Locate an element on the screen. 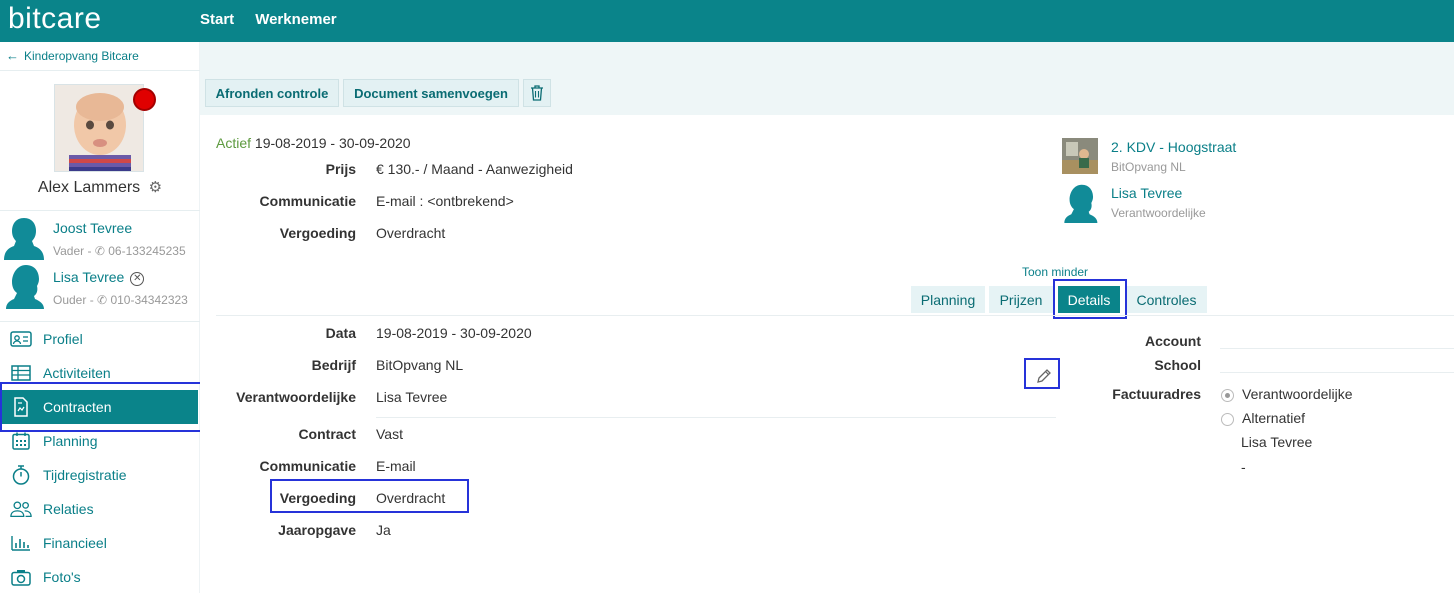  back-link: ← Kinderopvang Bitcare is located at coordinates (72, 55).